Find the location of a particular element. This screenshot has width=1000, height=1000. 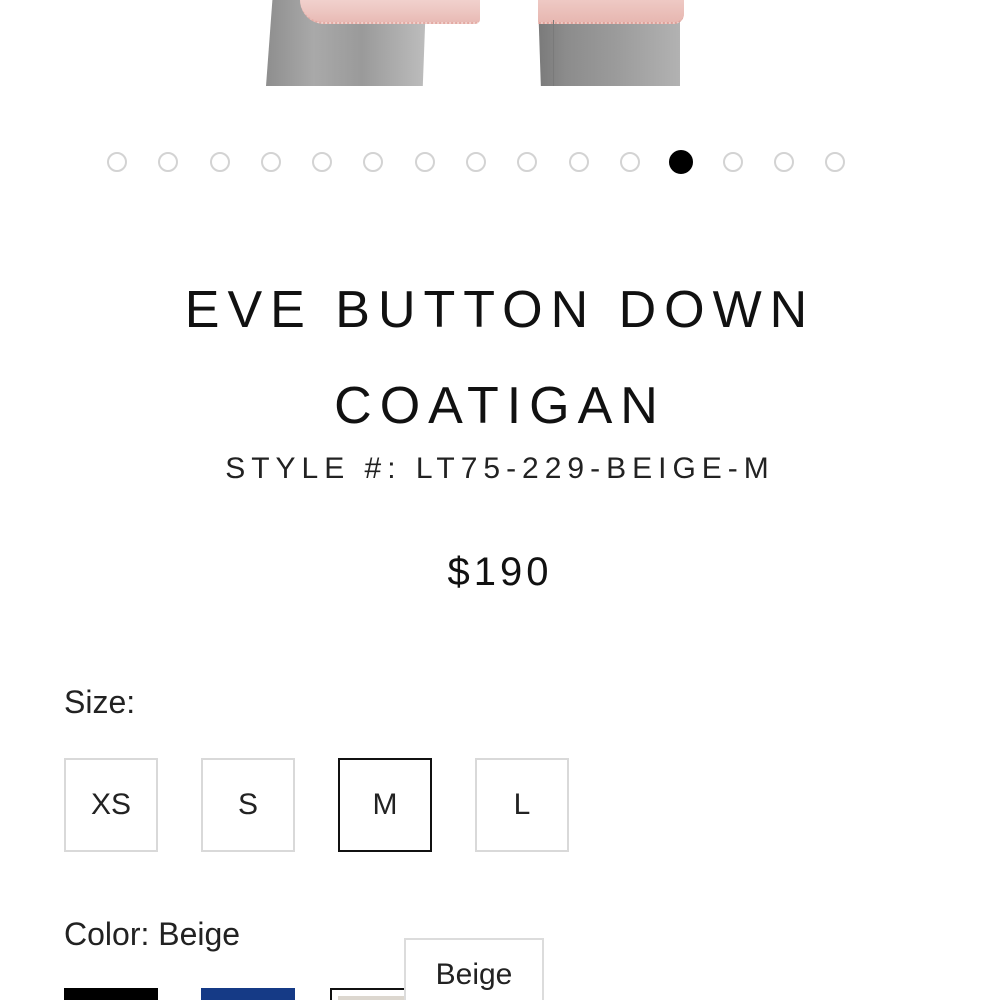

product-photo-seam is located at coordinates (553, 53).